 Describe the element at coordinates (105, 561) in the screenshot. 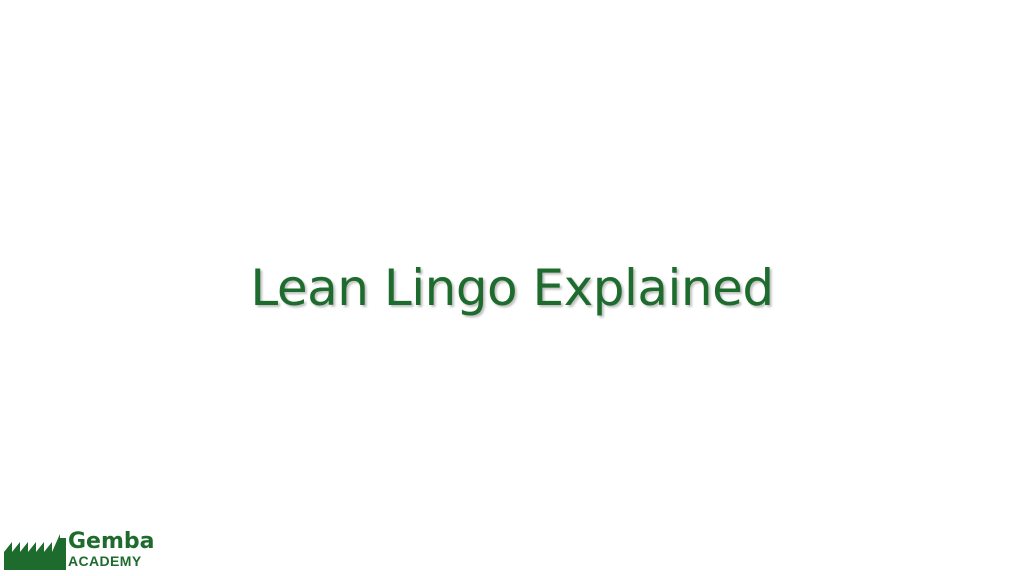

I see `logo-subtitle: ACADEMY` at that location.